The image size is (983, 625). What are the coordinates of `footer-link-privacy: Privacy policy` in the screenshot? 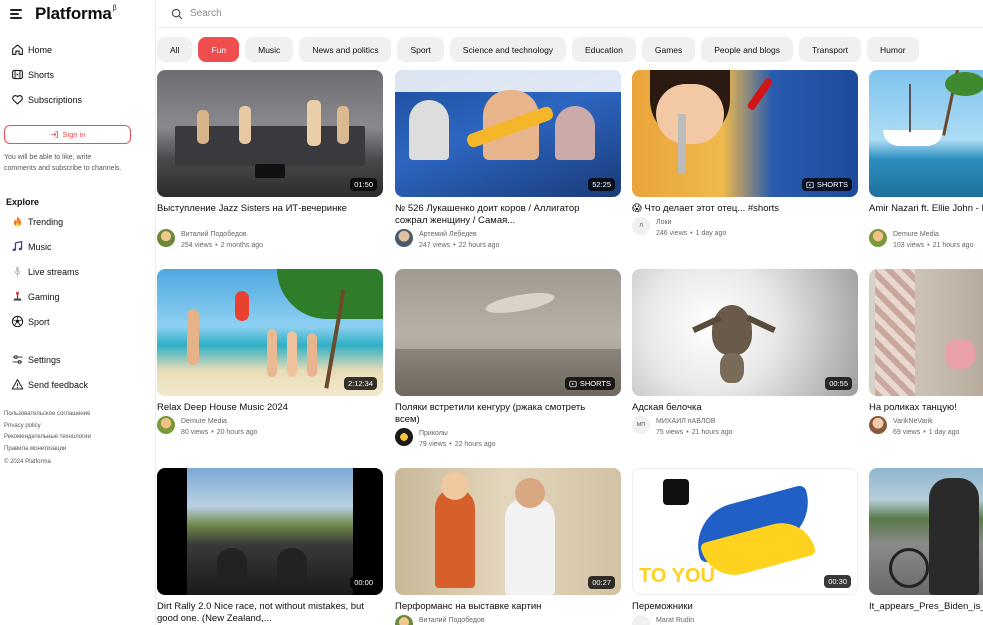 It's located at (47, 427).